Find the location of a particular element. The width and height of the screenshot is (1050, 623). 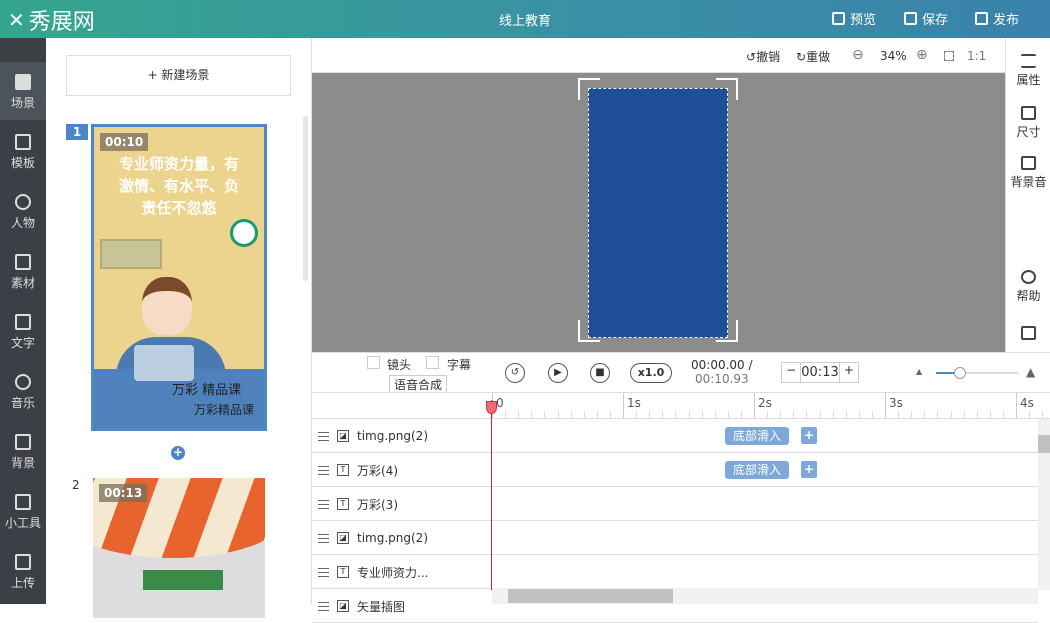

size-label: 尺寸 is located at coordinates (1028, 132).